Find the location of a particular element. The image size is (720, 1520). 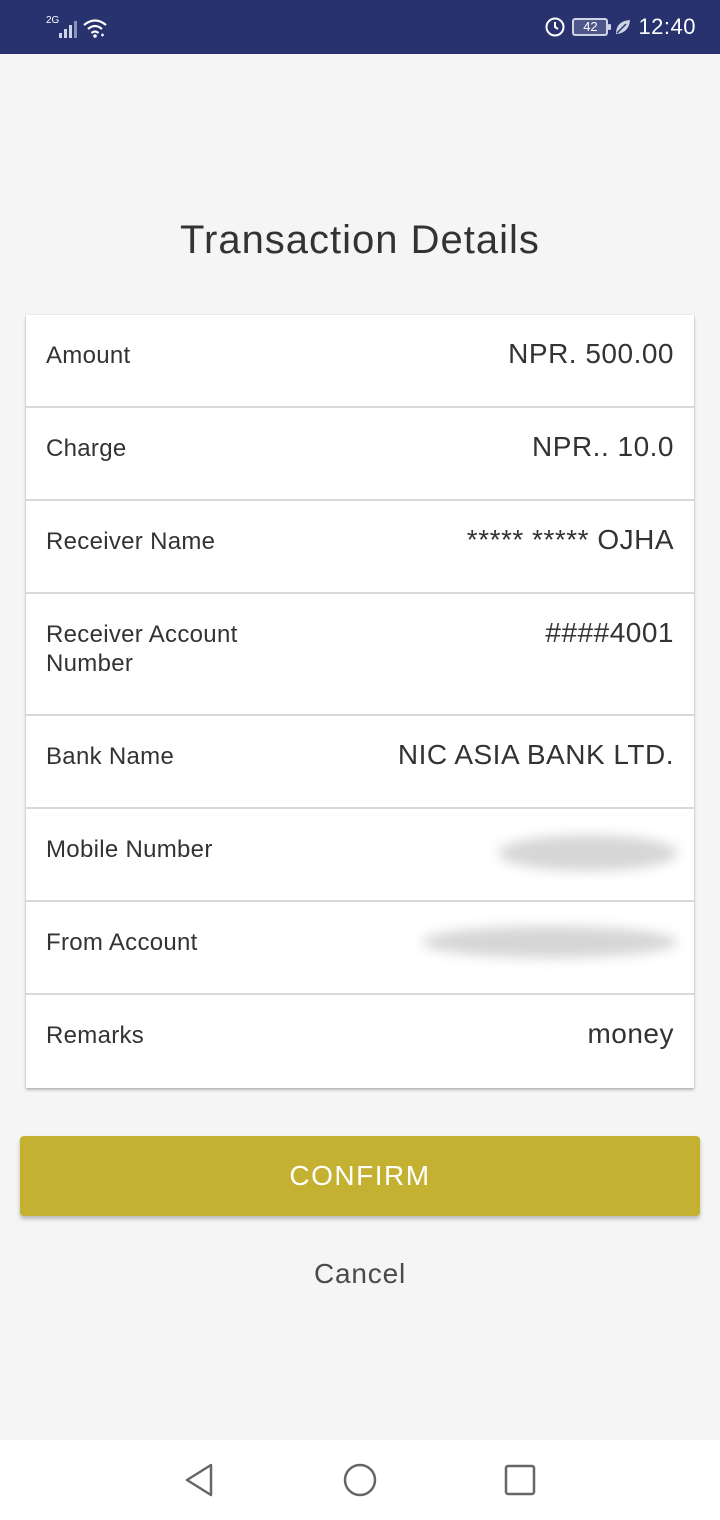

charge-value: NPR.. 10.0 is located at coordinates (603, 446).